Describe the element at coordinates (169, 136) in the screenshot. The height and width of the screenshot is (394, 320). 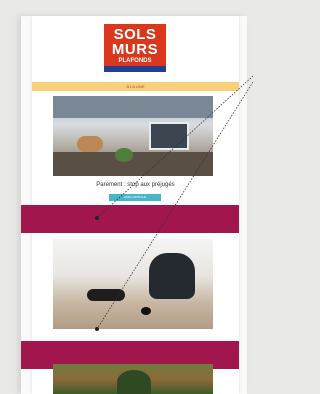
I see `photo-window` at that location.